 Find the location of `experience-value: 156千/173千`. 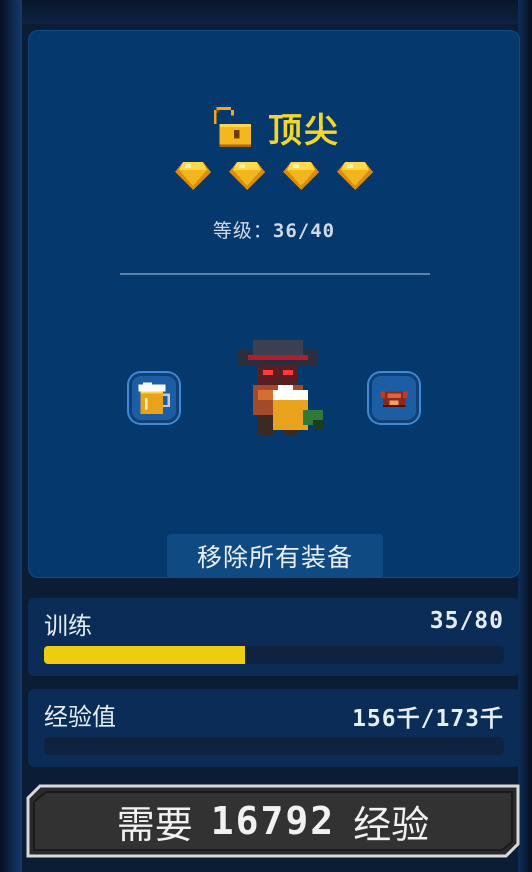

experience-value: 156千/173千 is located at coordinates (428, 719).